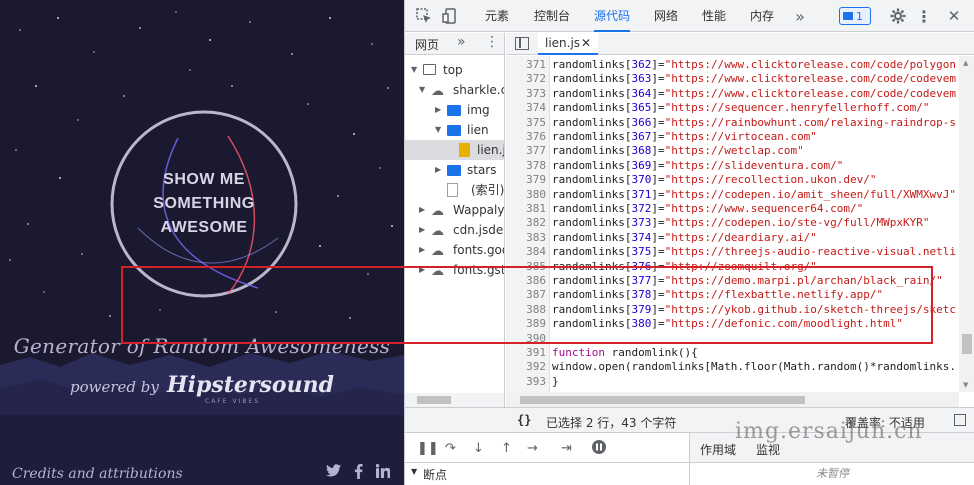 This screenshot has width=974, height=485. Describe the element at coordinates (526, 238) in the screenshot. I see `line-number: 383` at that location.